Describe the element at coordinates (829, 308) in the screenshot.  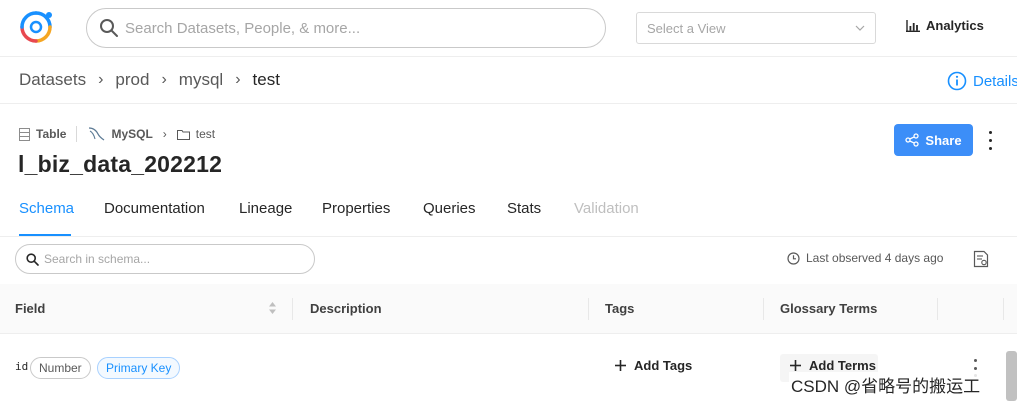
I see `column-header-glossary-terms: Glossary Terms` at that location.